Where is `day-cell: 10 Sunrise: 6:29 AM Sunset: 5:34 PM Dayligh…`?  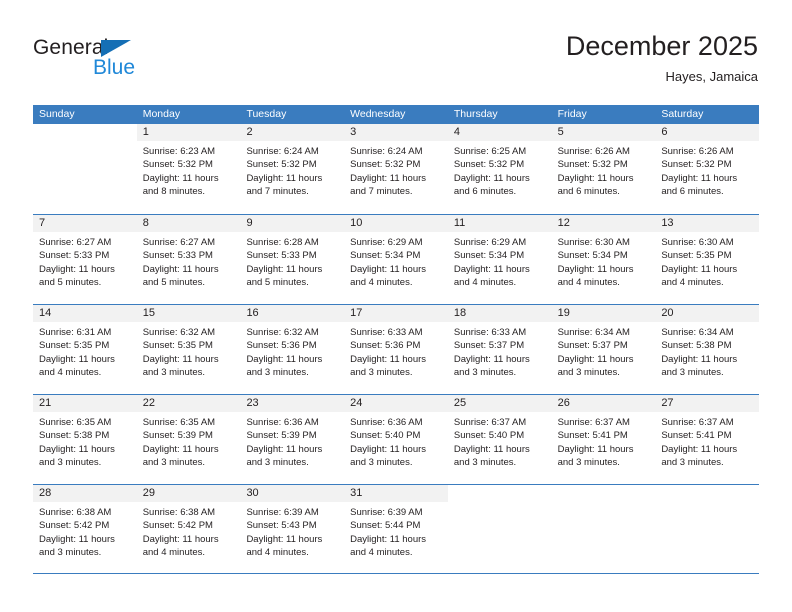 day-cell: 10 Sunrise: 6:29 AM Sunset: 5:34 PM Dayligh… is located at coordinates (396, 259).